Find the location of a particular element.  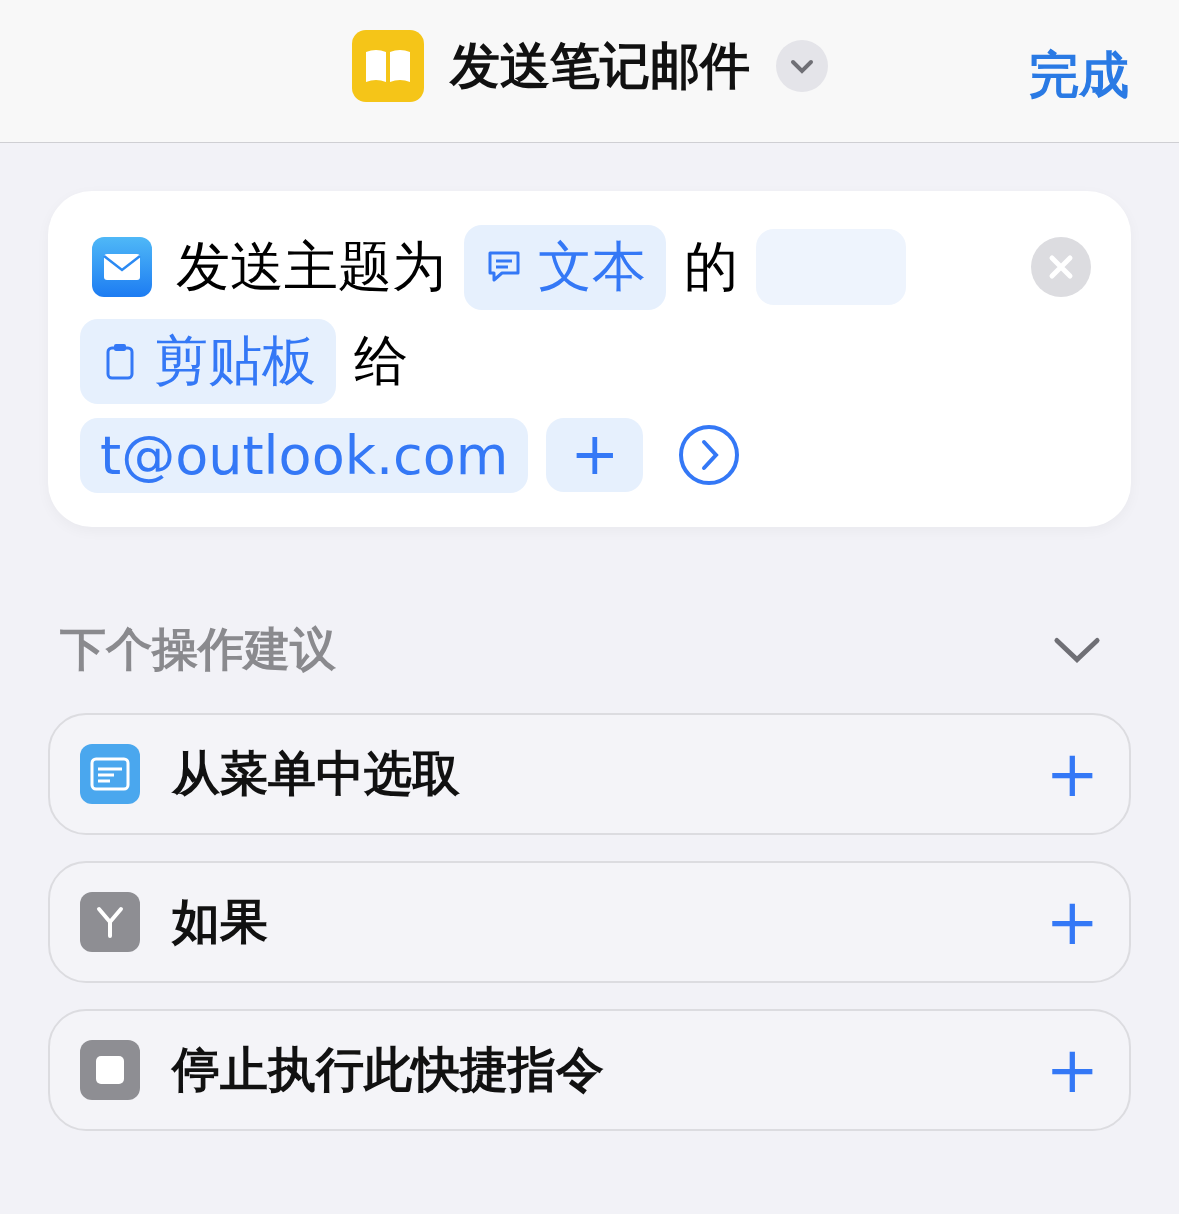

suggestion-label: 停止执行此快捷指令 is located at coordinates (388, 1069).